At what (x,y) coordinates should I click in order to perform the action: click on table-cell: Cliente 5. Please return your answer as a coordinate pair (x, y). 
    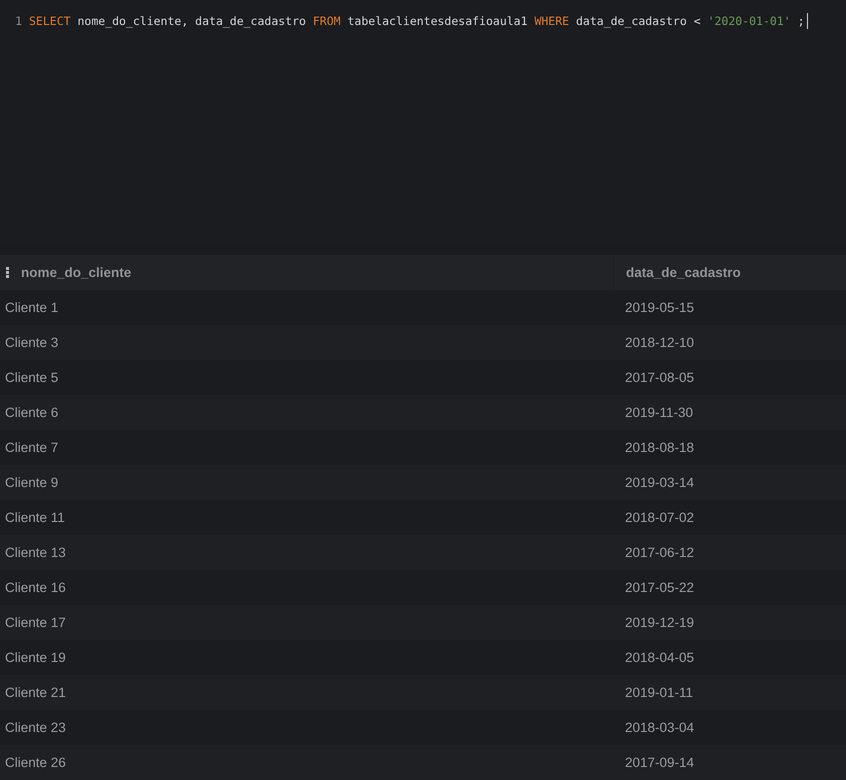
    Looking at the image, I should click on (31, 377).